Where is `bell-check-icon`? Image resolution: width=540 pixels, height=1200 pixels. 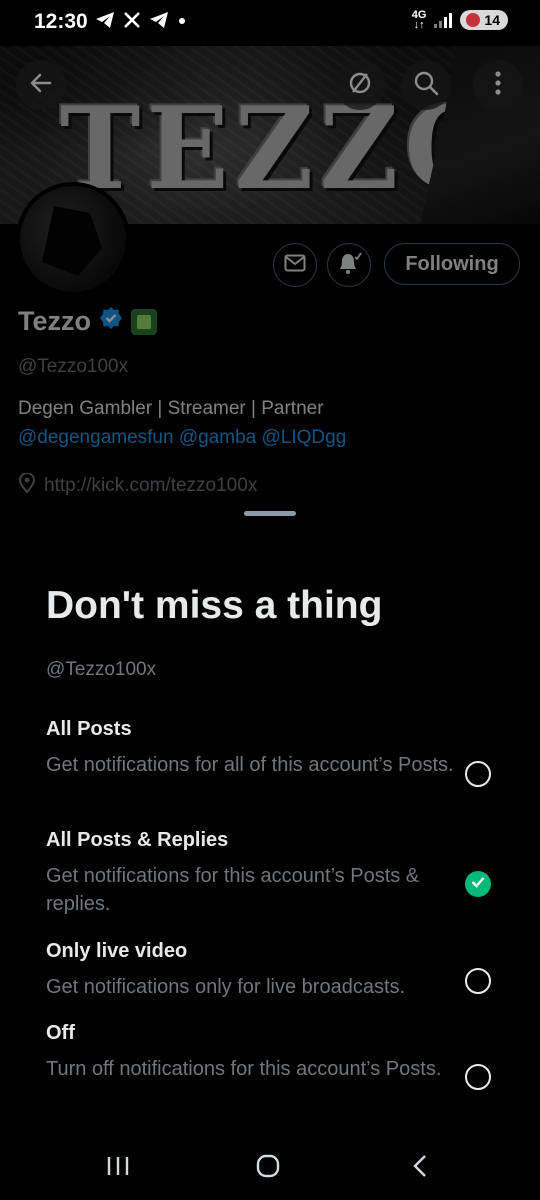
bell-check-icon is located at coordinates (349, 265).